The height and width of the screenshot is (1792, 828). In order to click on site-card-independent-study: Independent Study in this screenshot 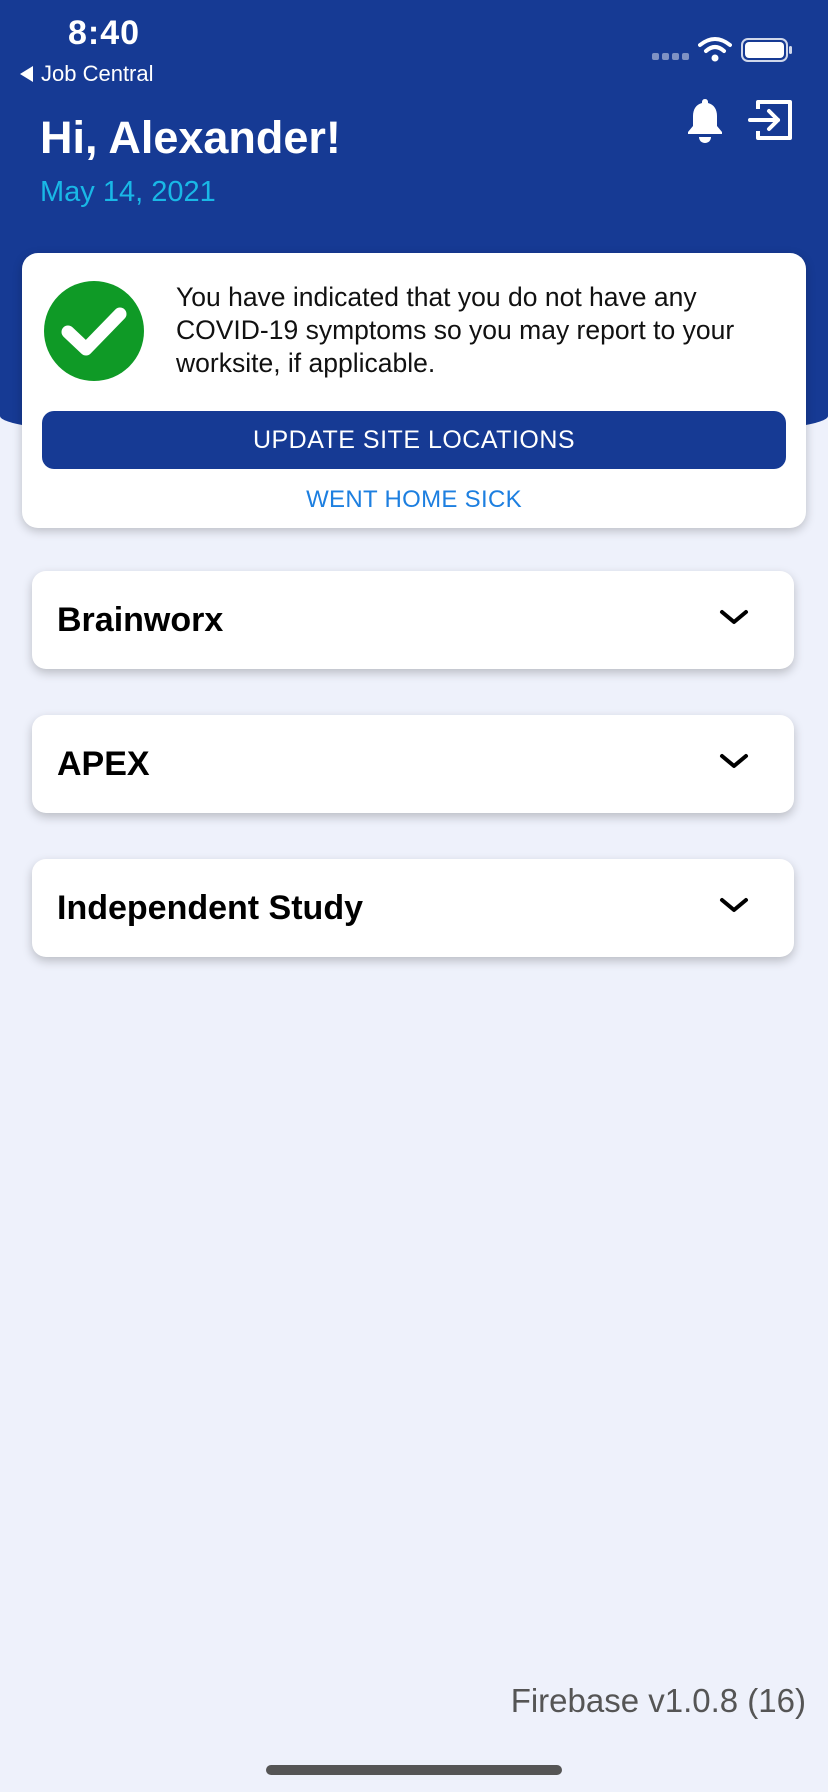, I will do `click(413, 908)`.